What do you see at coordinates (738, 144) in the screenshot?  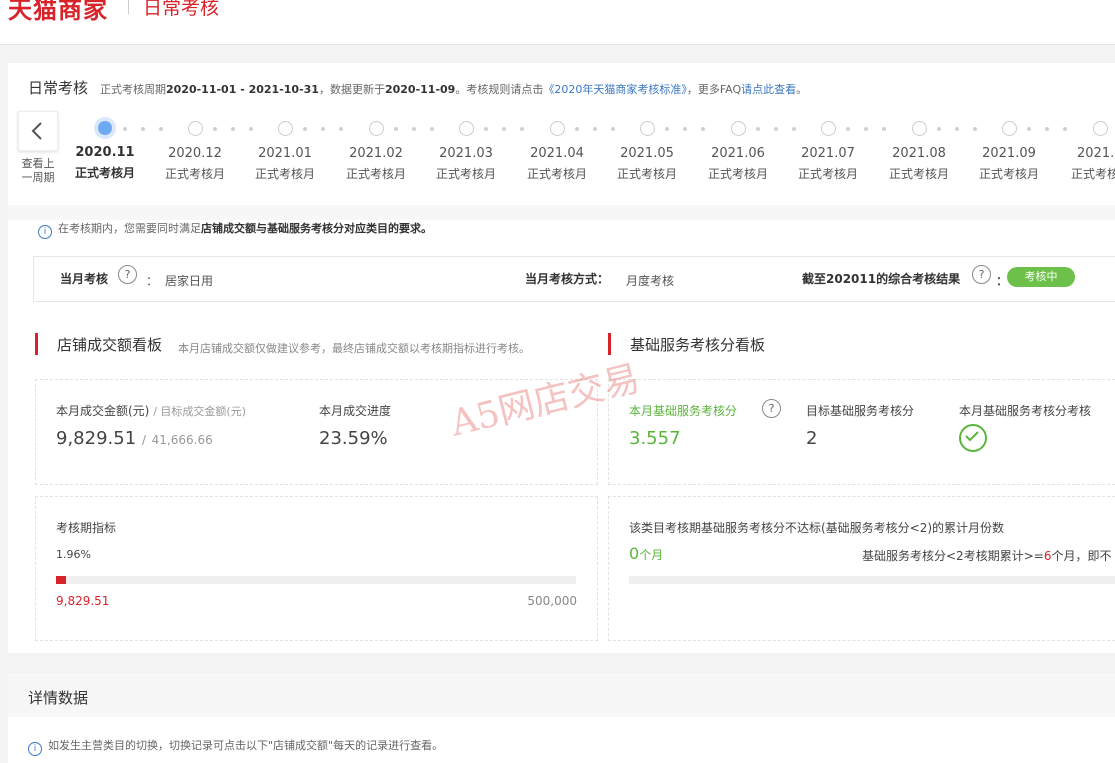 I see `timeline-item-2021-06: 2021.06 正式考核月` at bounding box center [738, 144].